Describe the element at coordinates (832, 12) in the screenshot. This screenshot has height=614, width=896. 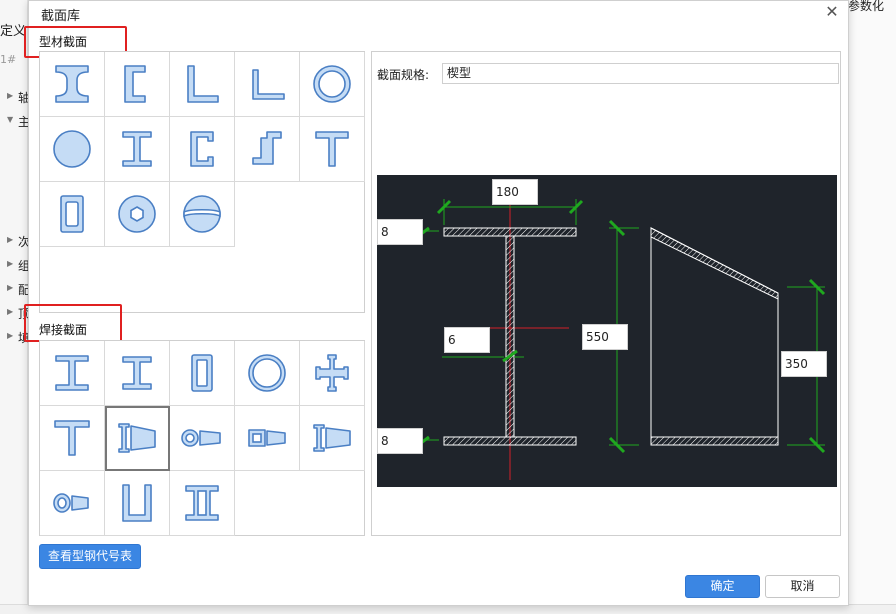
I see `close-icon: ✕` at that location.